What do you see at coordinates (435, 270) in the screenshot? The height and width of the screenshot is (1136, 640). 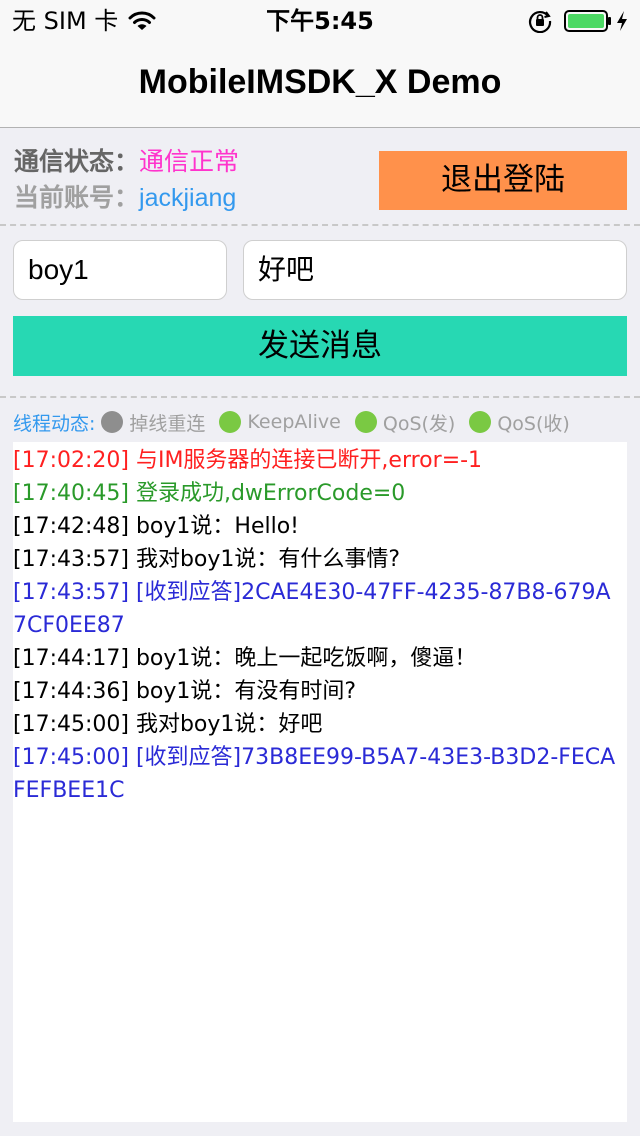 I see `message-input: 好吧` at bounding box center [435, 270].